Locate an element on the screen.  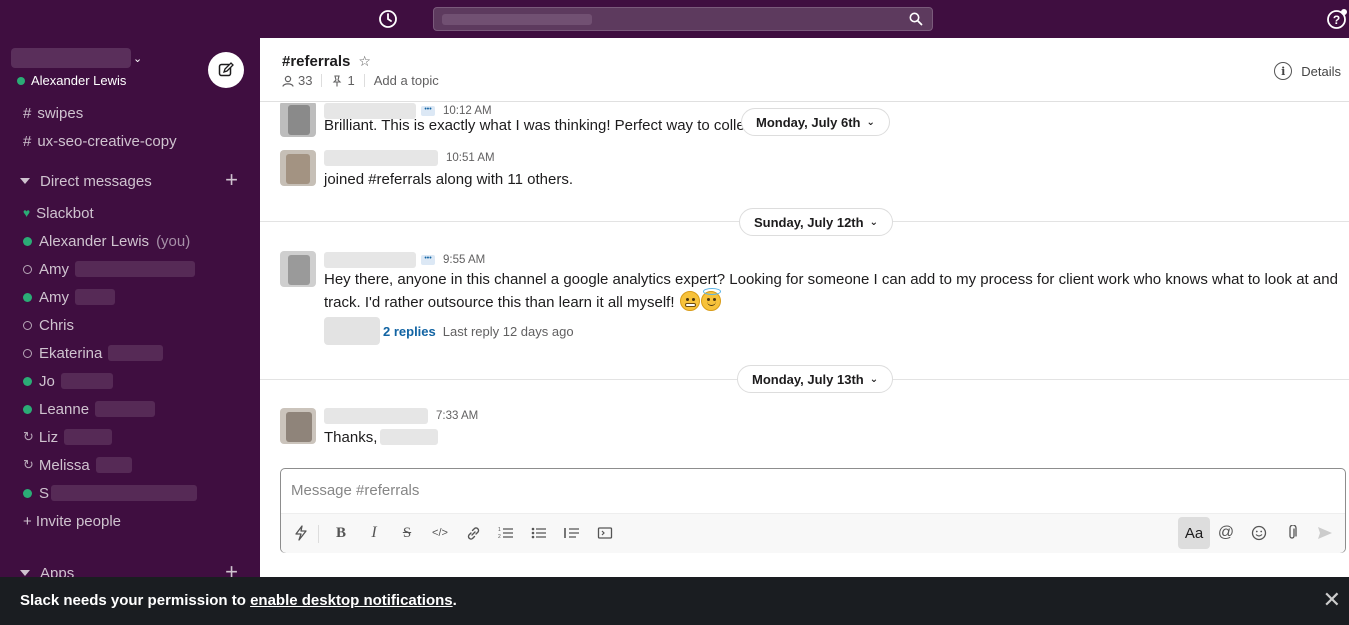
dm-slackbot: ♥ Slackbot is located at coordinates (130, 213).